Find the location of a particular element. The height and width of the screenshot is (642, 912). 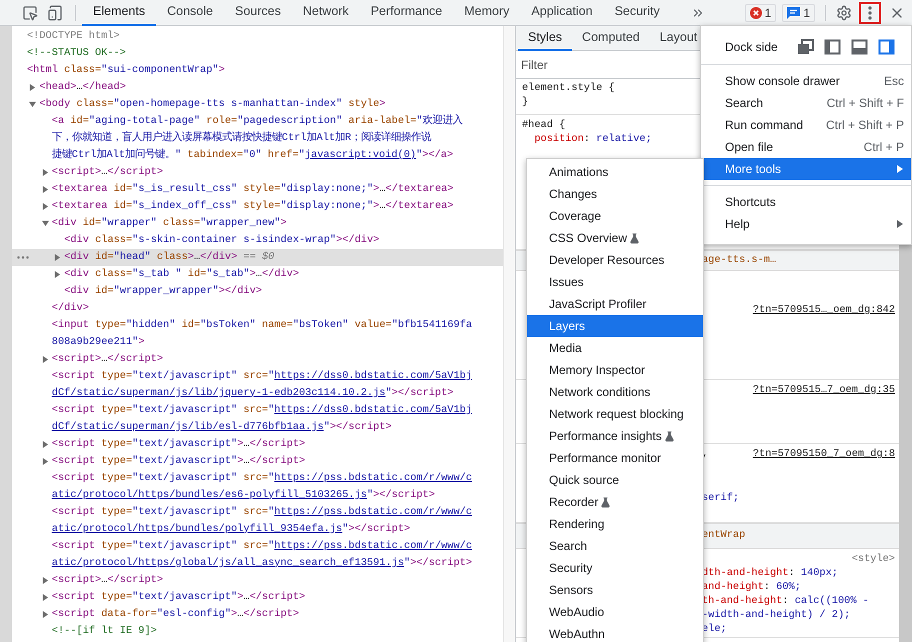

menu-item: Issues is located at coordinates (615, 282).